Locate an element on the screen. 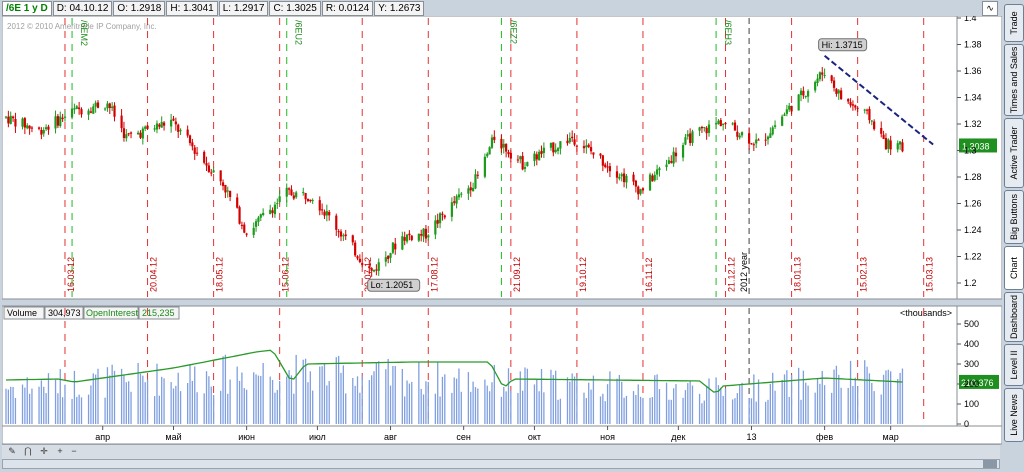  sidebar-tab-chart: Chart is located at coordinates (1014, 268).